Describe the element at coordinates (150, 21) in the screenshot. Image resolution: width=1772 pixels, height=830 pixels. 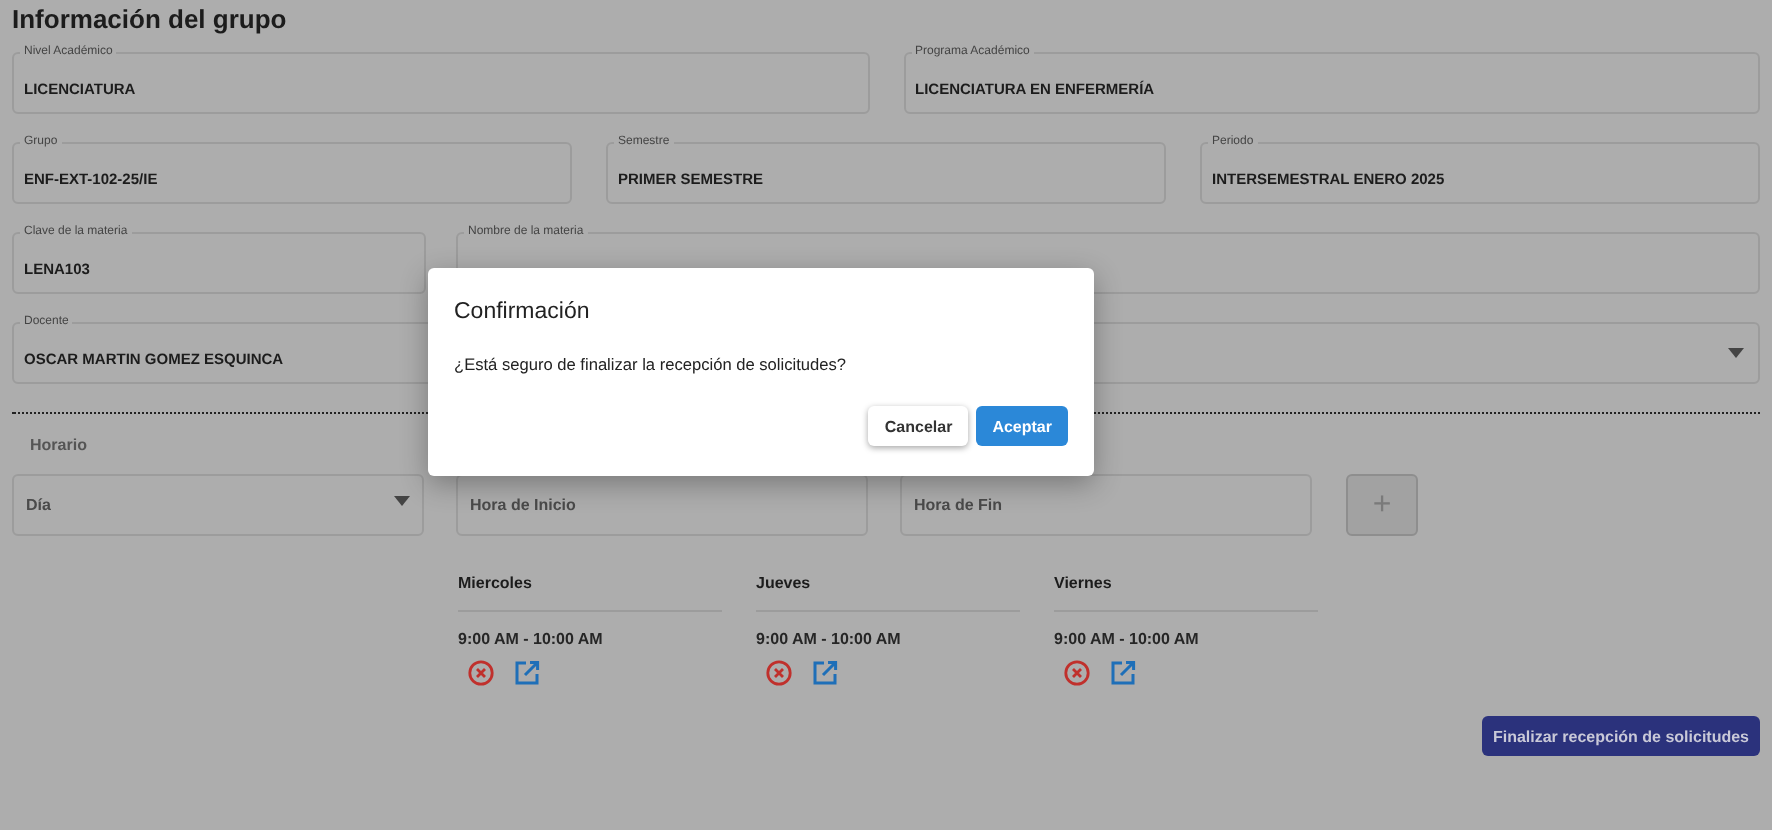
I see `section-title: Información del grupo` at that location.